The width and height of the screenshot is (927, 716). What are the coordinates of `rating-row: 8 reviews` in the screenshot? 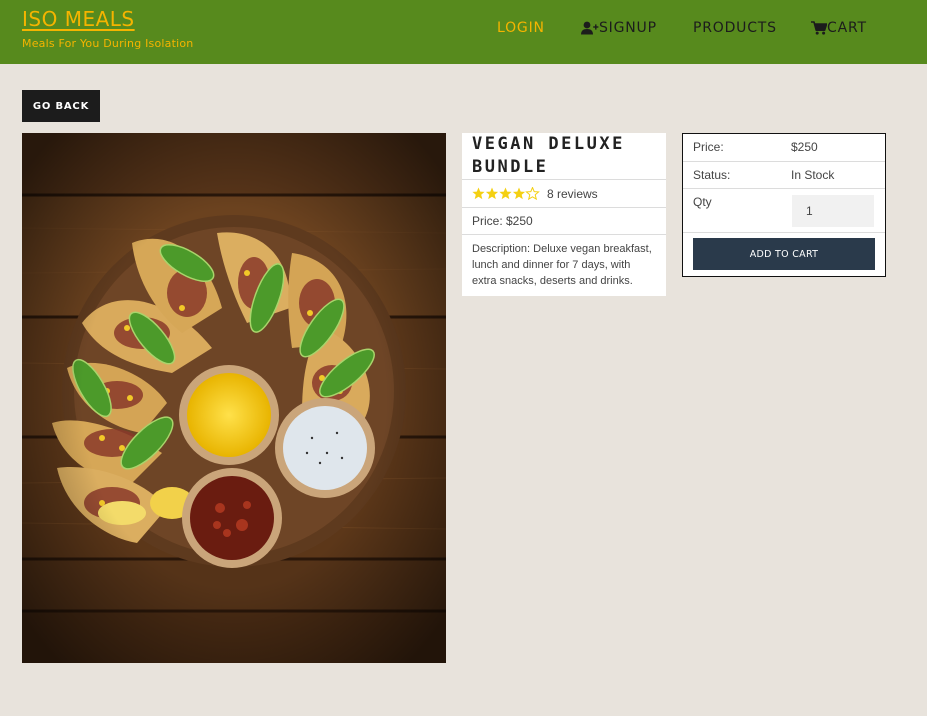 It's located at (564, 194).